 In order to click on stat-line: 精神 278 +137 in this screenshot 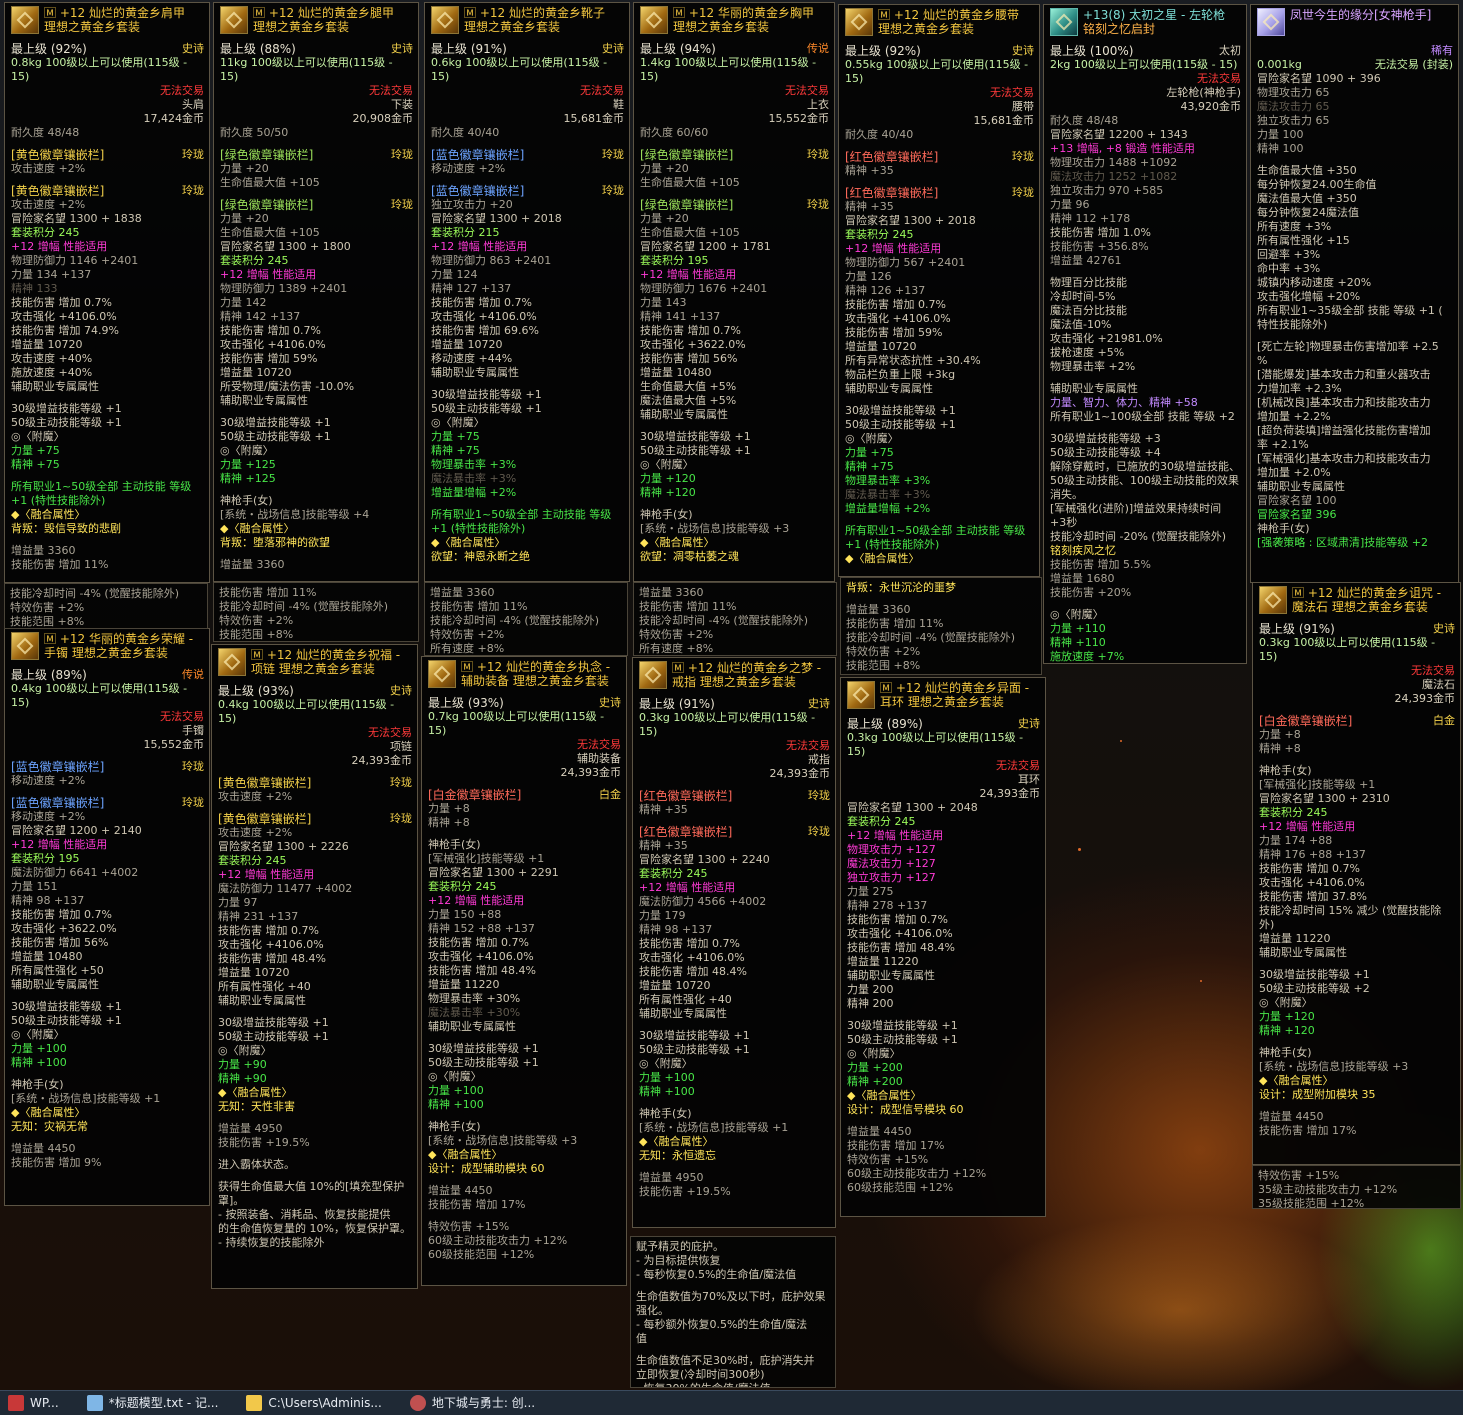, I will do `click(887, 905)`.